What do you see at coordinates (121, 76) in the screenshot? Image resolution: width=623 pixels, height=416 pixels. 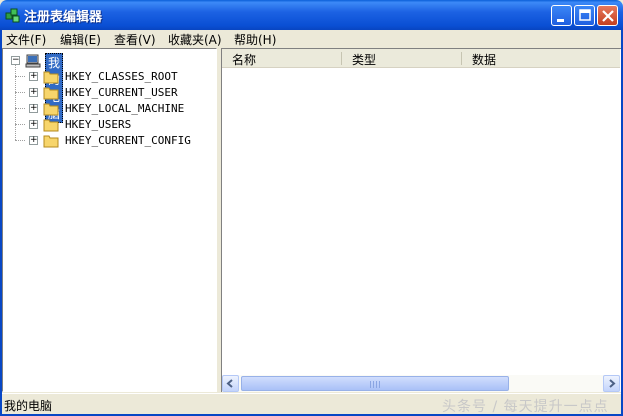 I see `tree-item-label: HKEY_CLASSES_ROOT` at bounding box center [121, 76].